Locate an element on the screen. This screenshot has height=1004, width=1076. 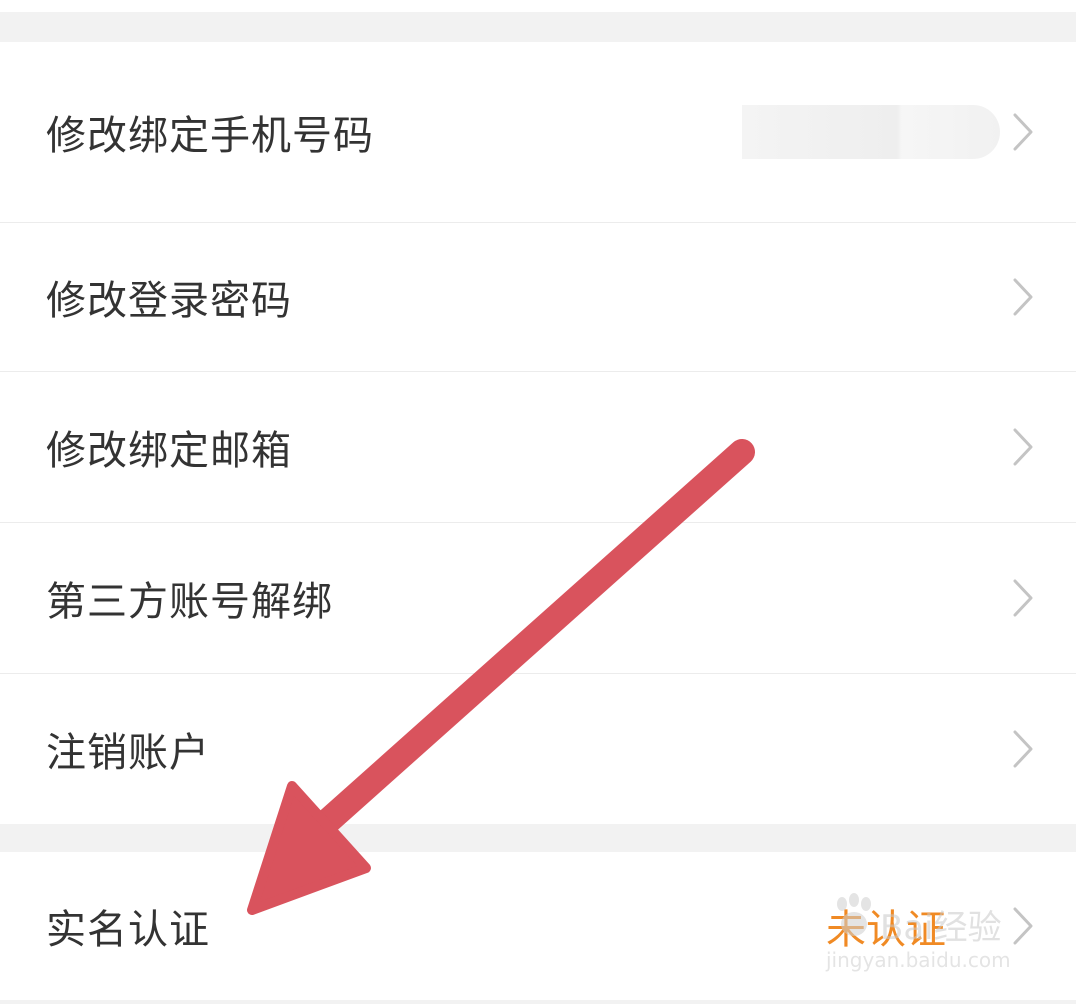
row-label: 注销账户 is located at coordinates (128, 753).